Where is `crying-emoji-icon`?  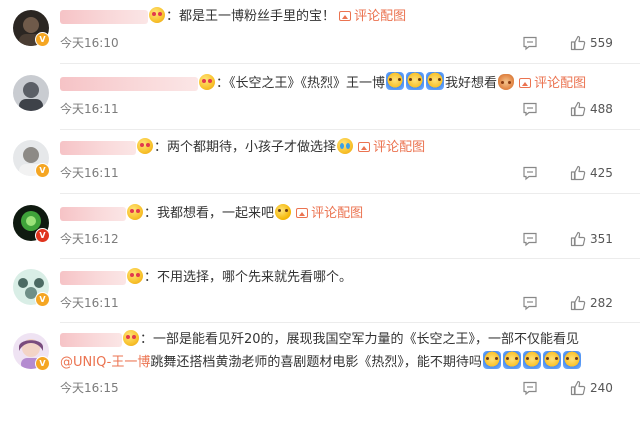
crying-emoji-icon is located at coordinates (345, 146).